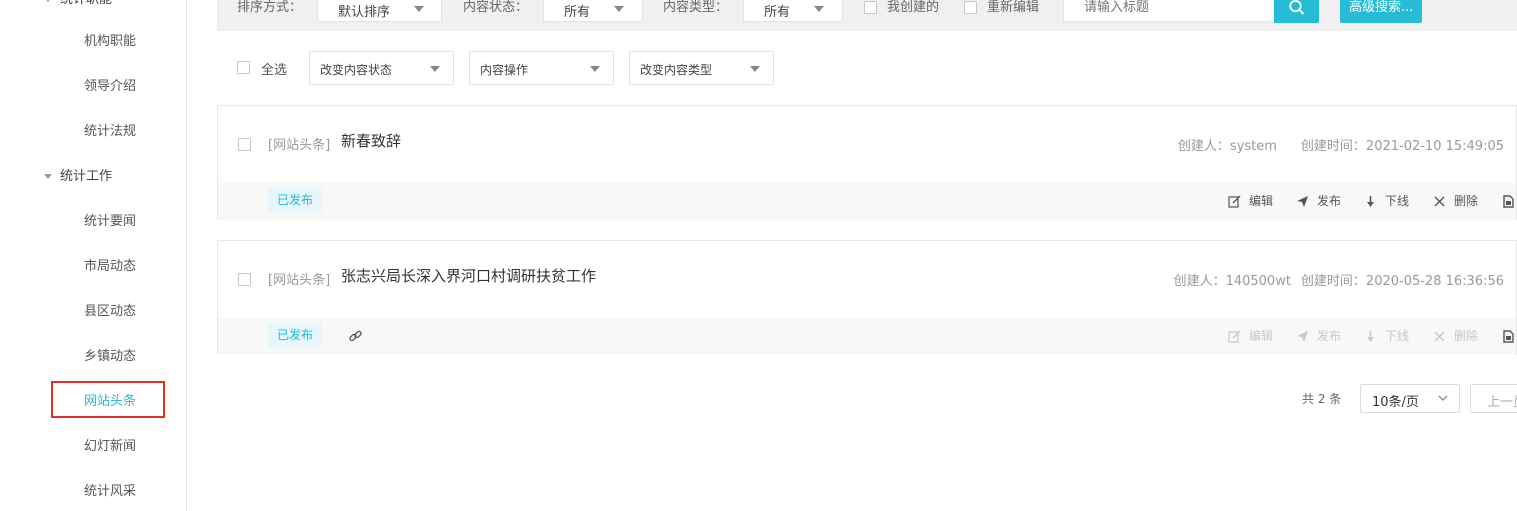 The width and height of the screenshot is (1517, 511). I want to click on content-ops-select: 内容操作, so click(541, 68).